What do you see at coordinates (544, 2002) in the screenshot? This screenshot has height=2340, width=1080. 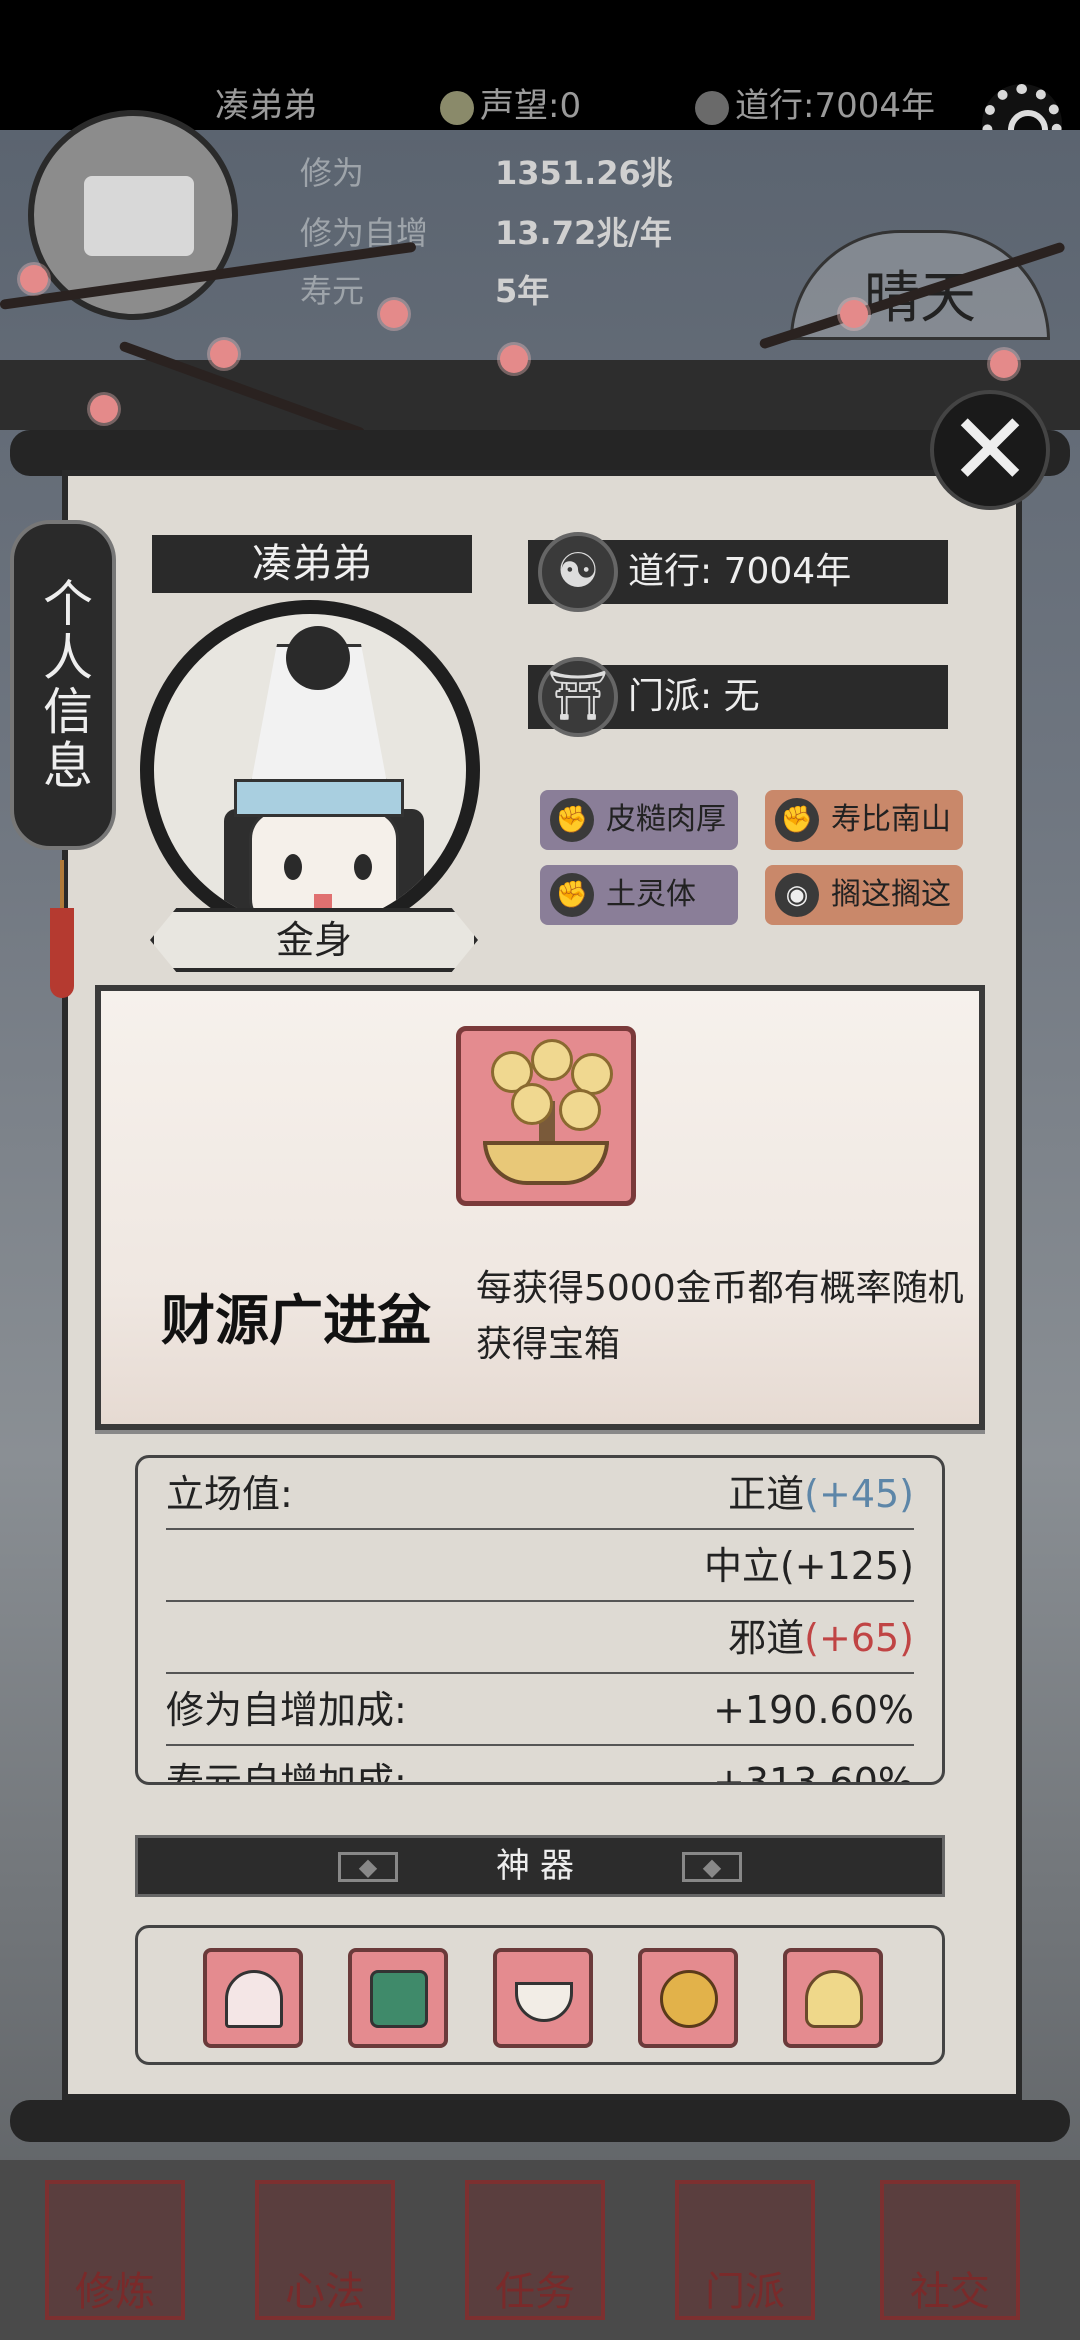 I see `bowl-shape` at bounding box center [544, 2002].